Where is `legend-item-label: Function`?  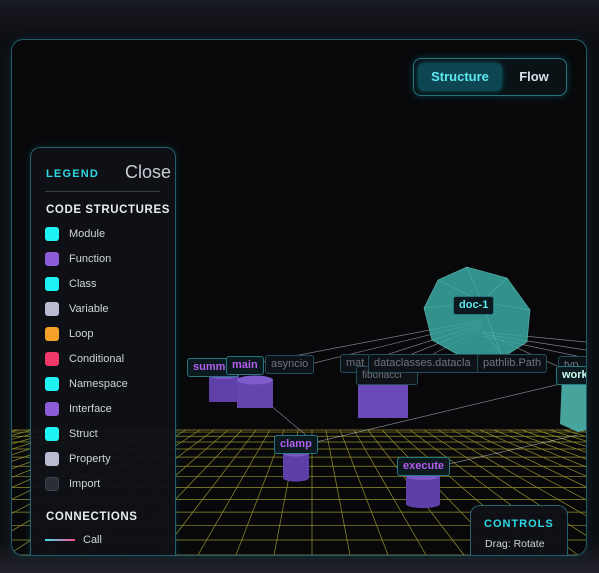
legend-item-label: Function is located at coordinates (90, 259).